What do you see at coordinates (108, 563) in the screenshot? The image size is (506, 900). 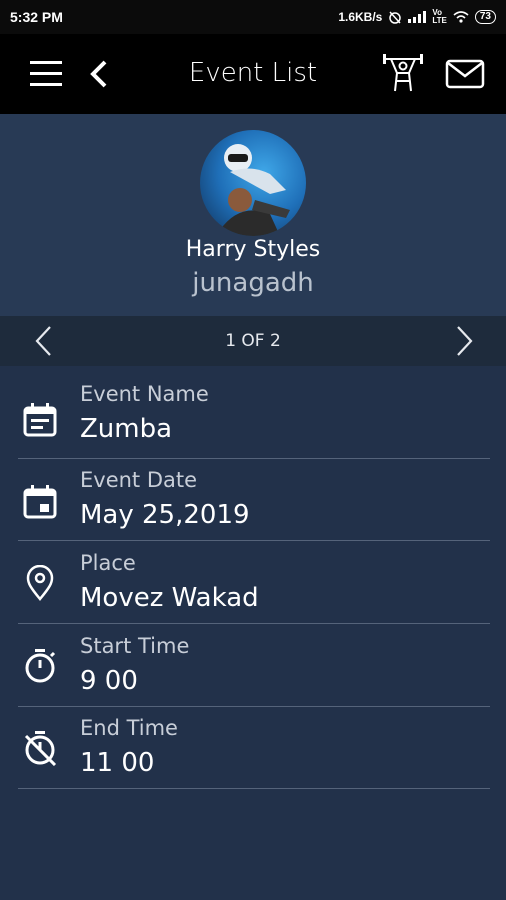 I see `place-label: Place` at bounding box center [108, 563].